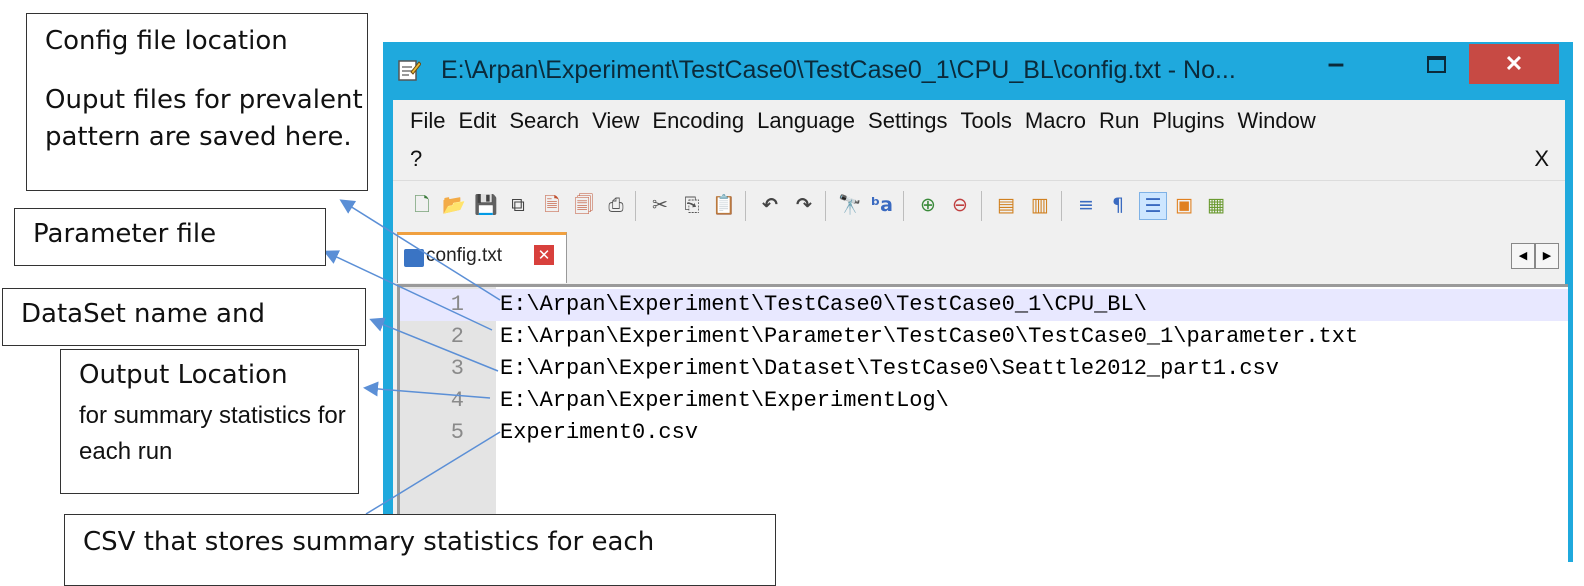 The image size is (1584, 586). Describe the element at coordinates (416, 159) in the screenshot. I see `menu-help: ?` at that location.